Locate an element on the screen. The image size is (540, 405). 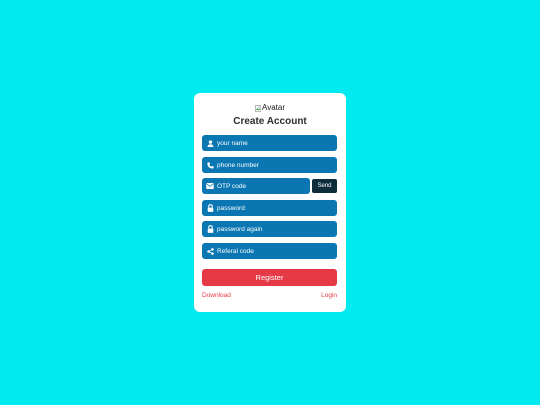
envelope-icon is located at coordinates (210, 186).